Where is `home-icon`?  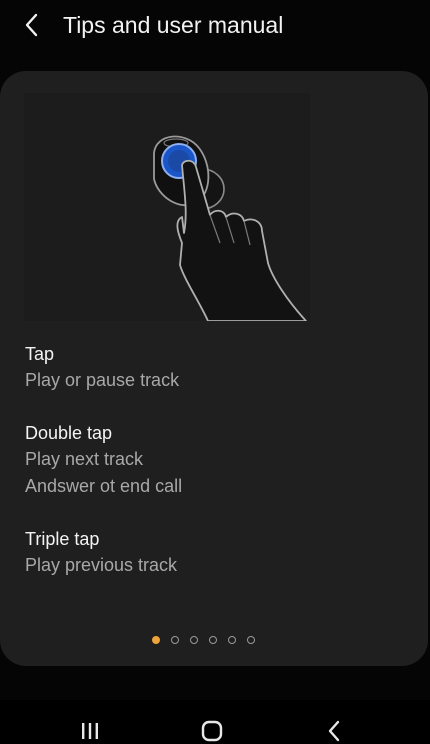 home-icon is located at coordinates (212, 731).